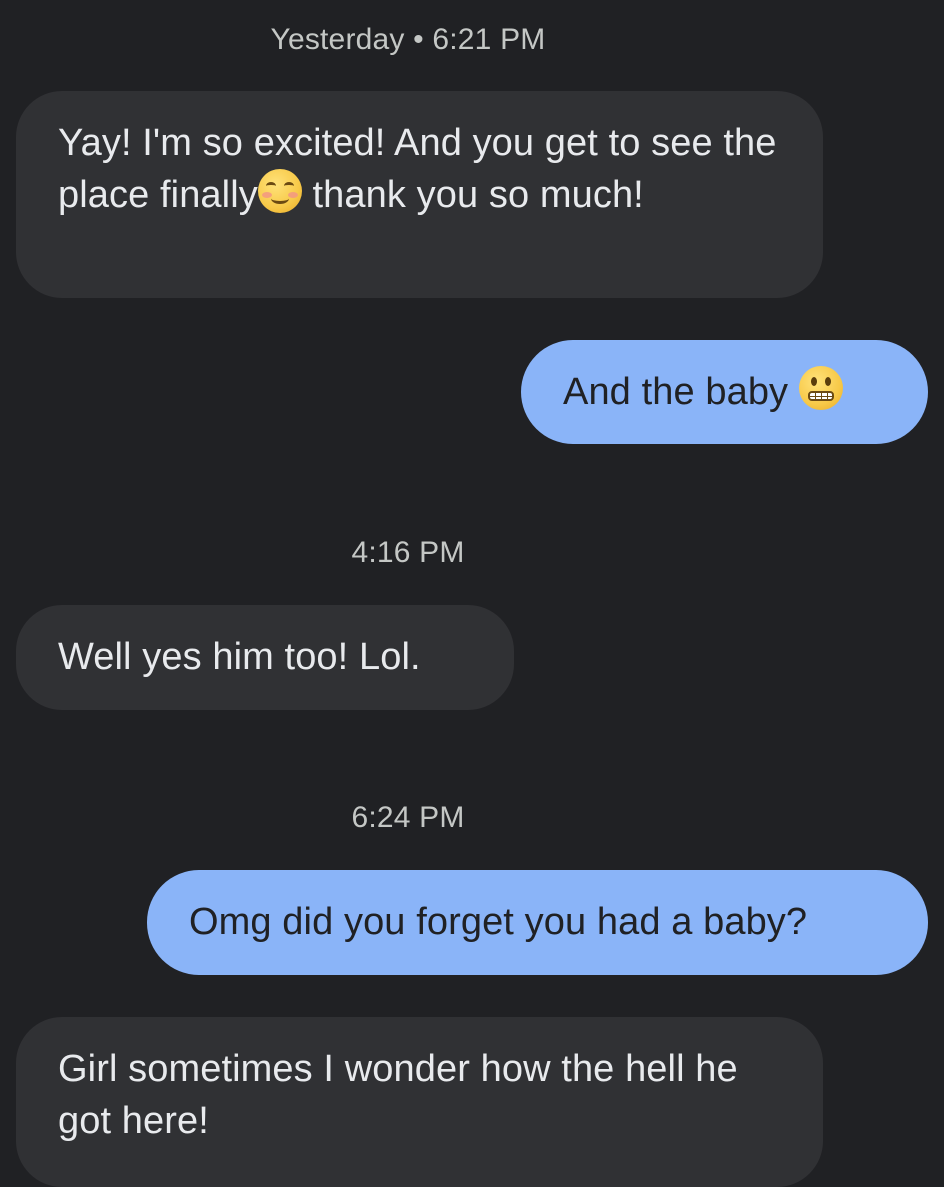  I want to click on outgoing-message-bubble: And the baby, so click(724, 392).